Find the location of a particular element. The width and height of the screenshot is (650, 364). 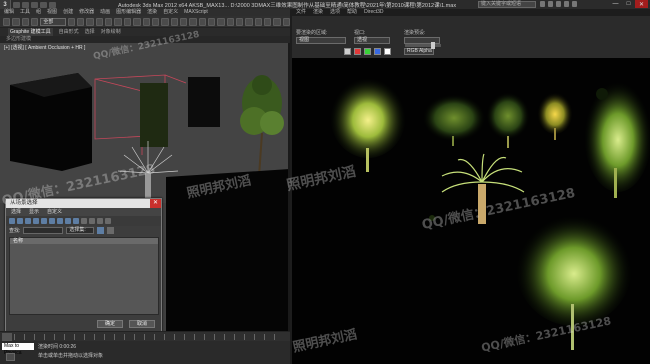

time-slider is located at coordinates (145, 336).